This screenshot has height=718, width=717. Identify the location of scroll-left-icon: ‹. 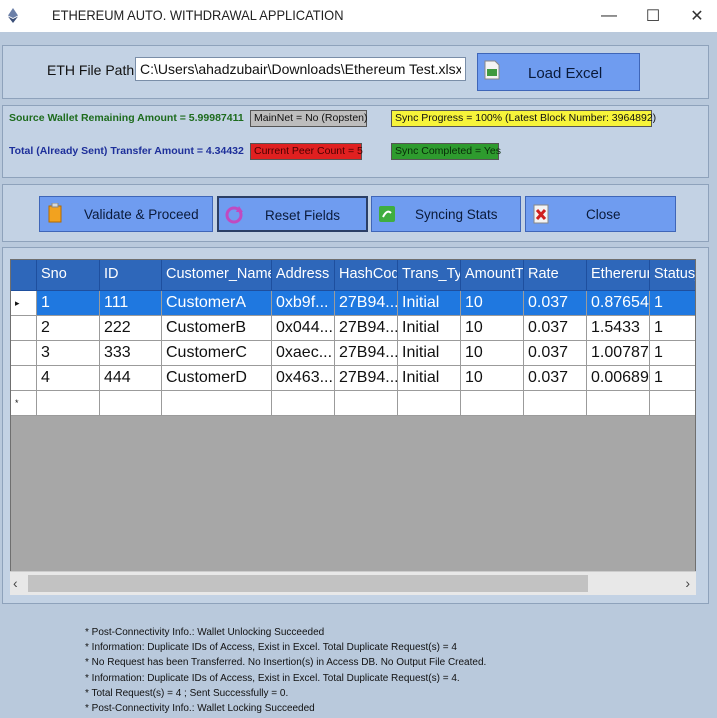
(15, 583).